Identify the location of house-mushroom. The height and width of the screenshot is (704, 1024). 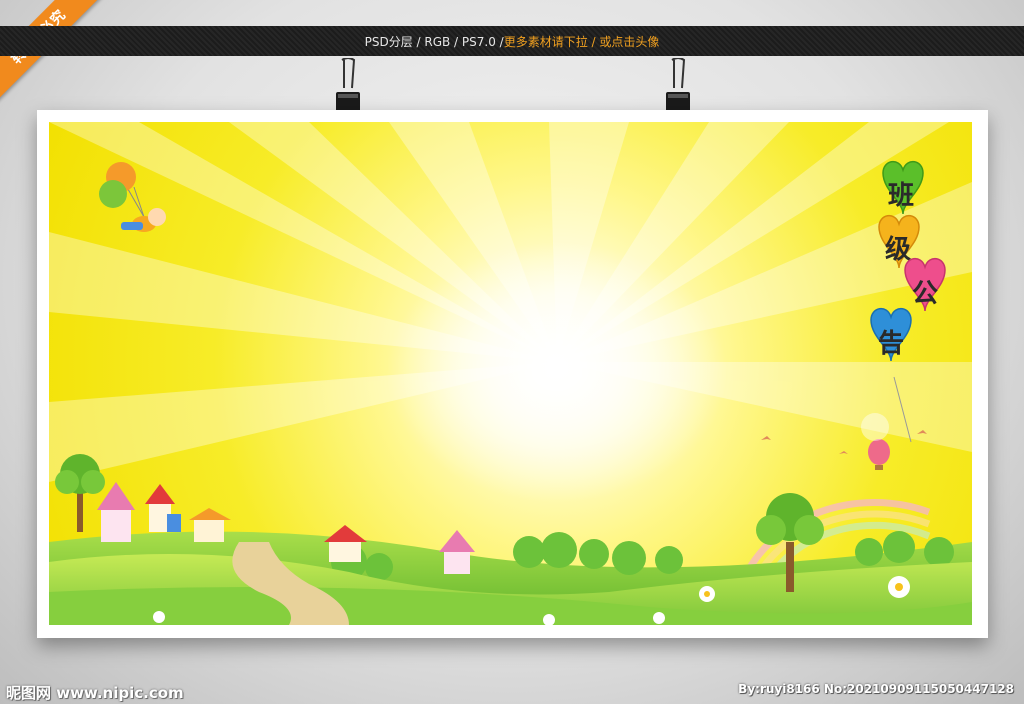
(457, 552).